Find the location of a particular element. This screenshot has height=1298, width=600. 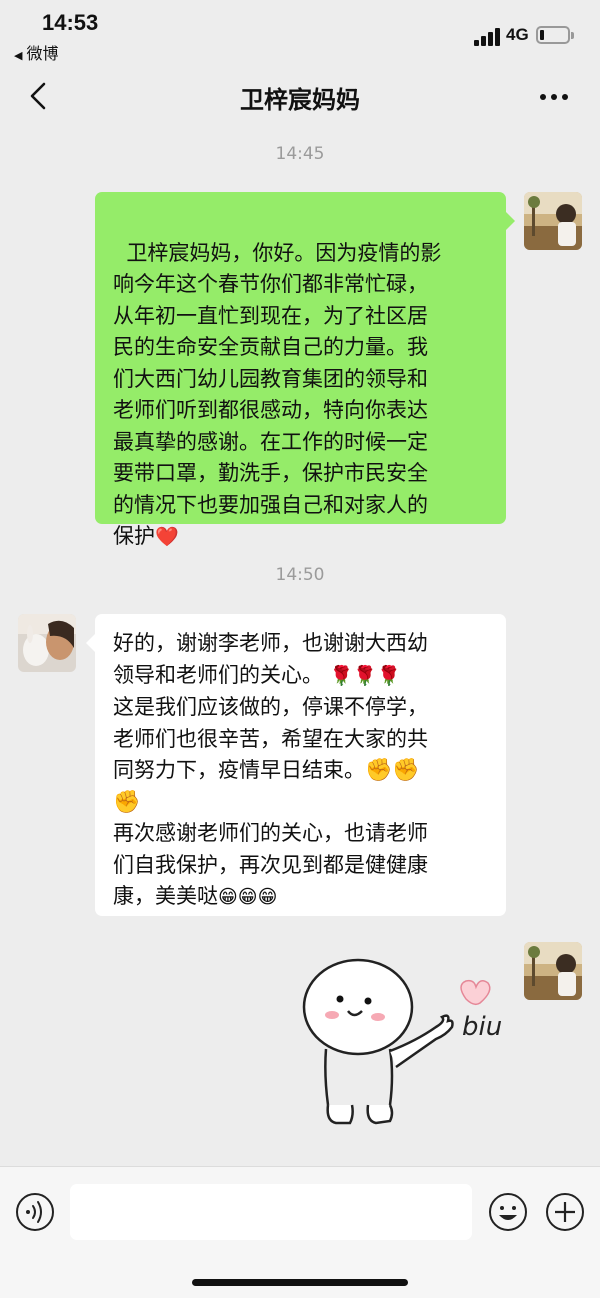

chat-header: 卫梓宸妈妈 is located at coordinates (300, 97).